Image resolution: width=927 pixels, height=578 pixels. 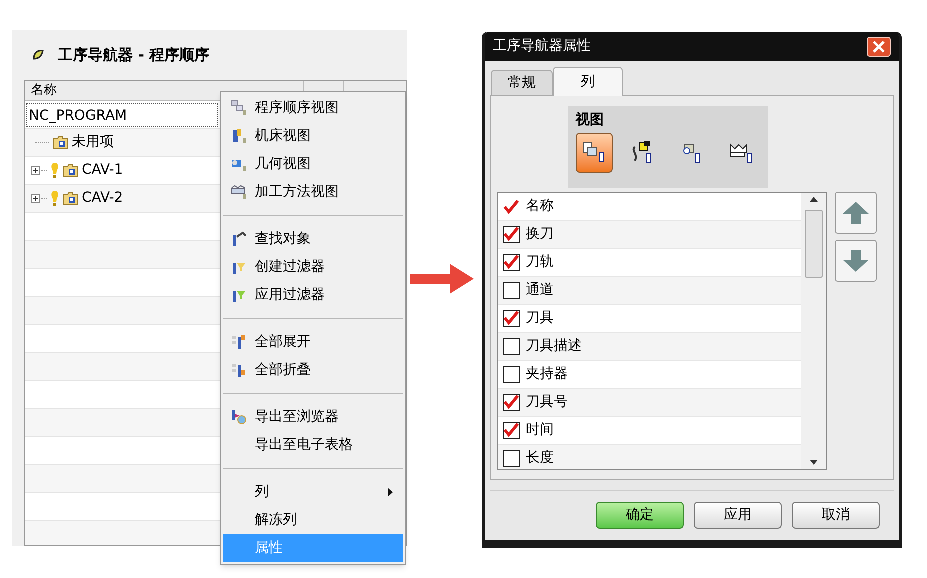 I want to click on menu-item: 解冻列, so click(x=313, y=520).